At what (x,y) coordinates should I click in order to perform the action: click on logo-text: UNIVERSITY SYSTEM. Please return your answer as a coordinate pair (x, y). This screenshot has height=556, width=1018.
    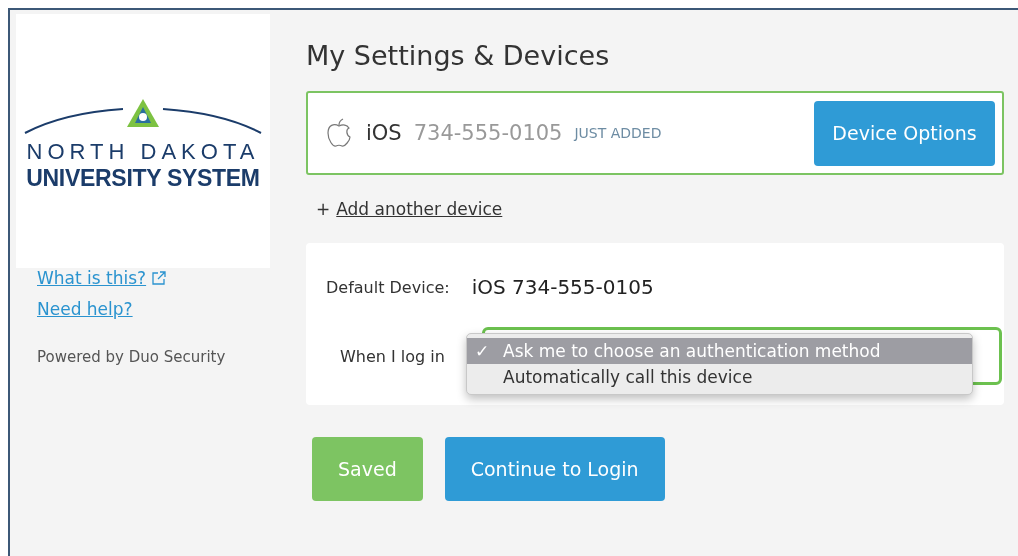
    Looking at the image, I should click on (143, 178).